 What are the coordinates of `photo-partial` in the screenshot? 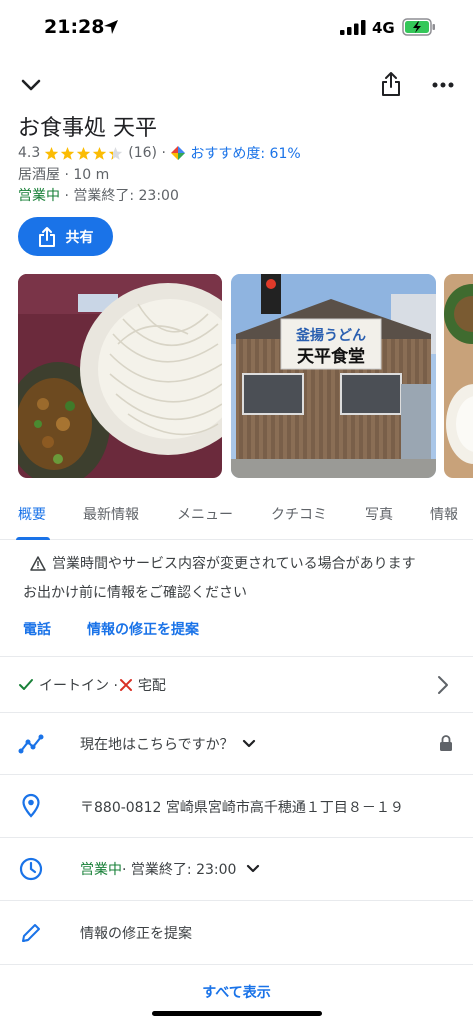 It's located at (458, 376).